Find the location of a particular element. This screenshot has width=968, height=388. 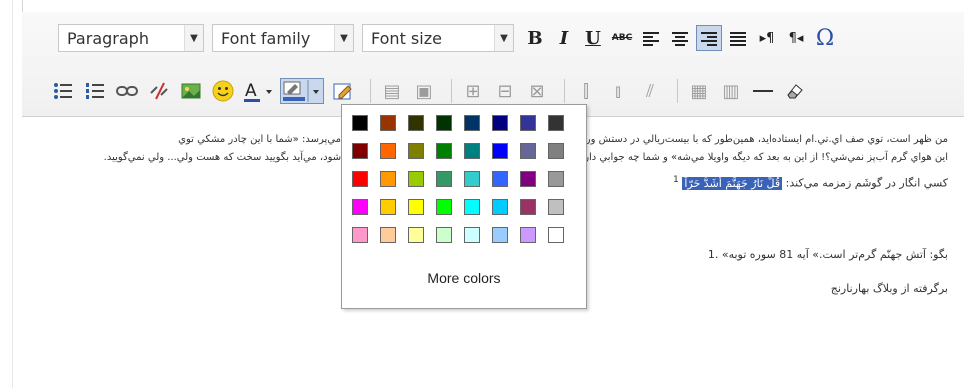

image-button is located at coordinates (191, 91).